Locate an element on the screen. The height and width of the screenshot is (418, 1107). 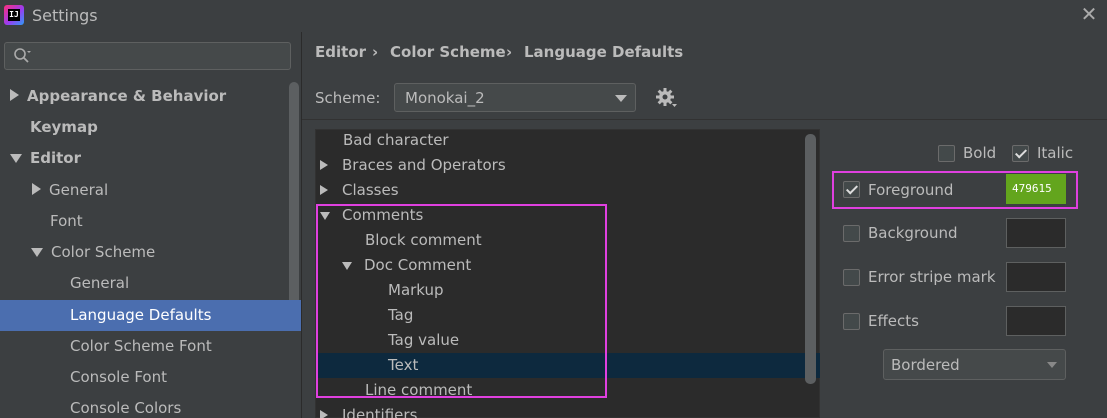
comments-highlight-box is located at coordinates (461, 301).